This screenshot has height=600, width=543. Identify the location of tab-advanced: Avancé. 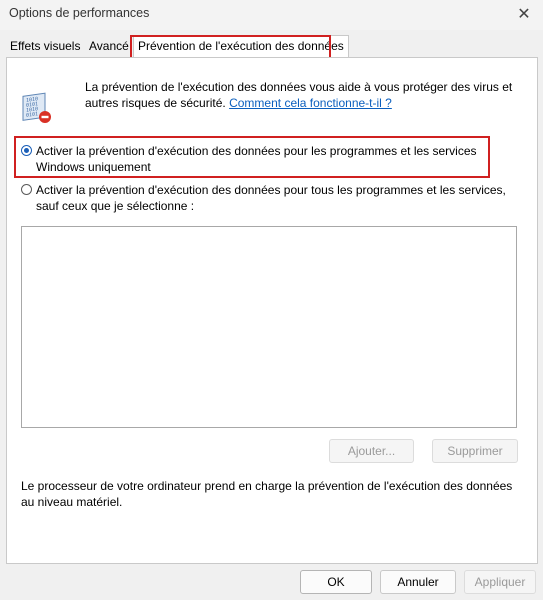
(109, 46).